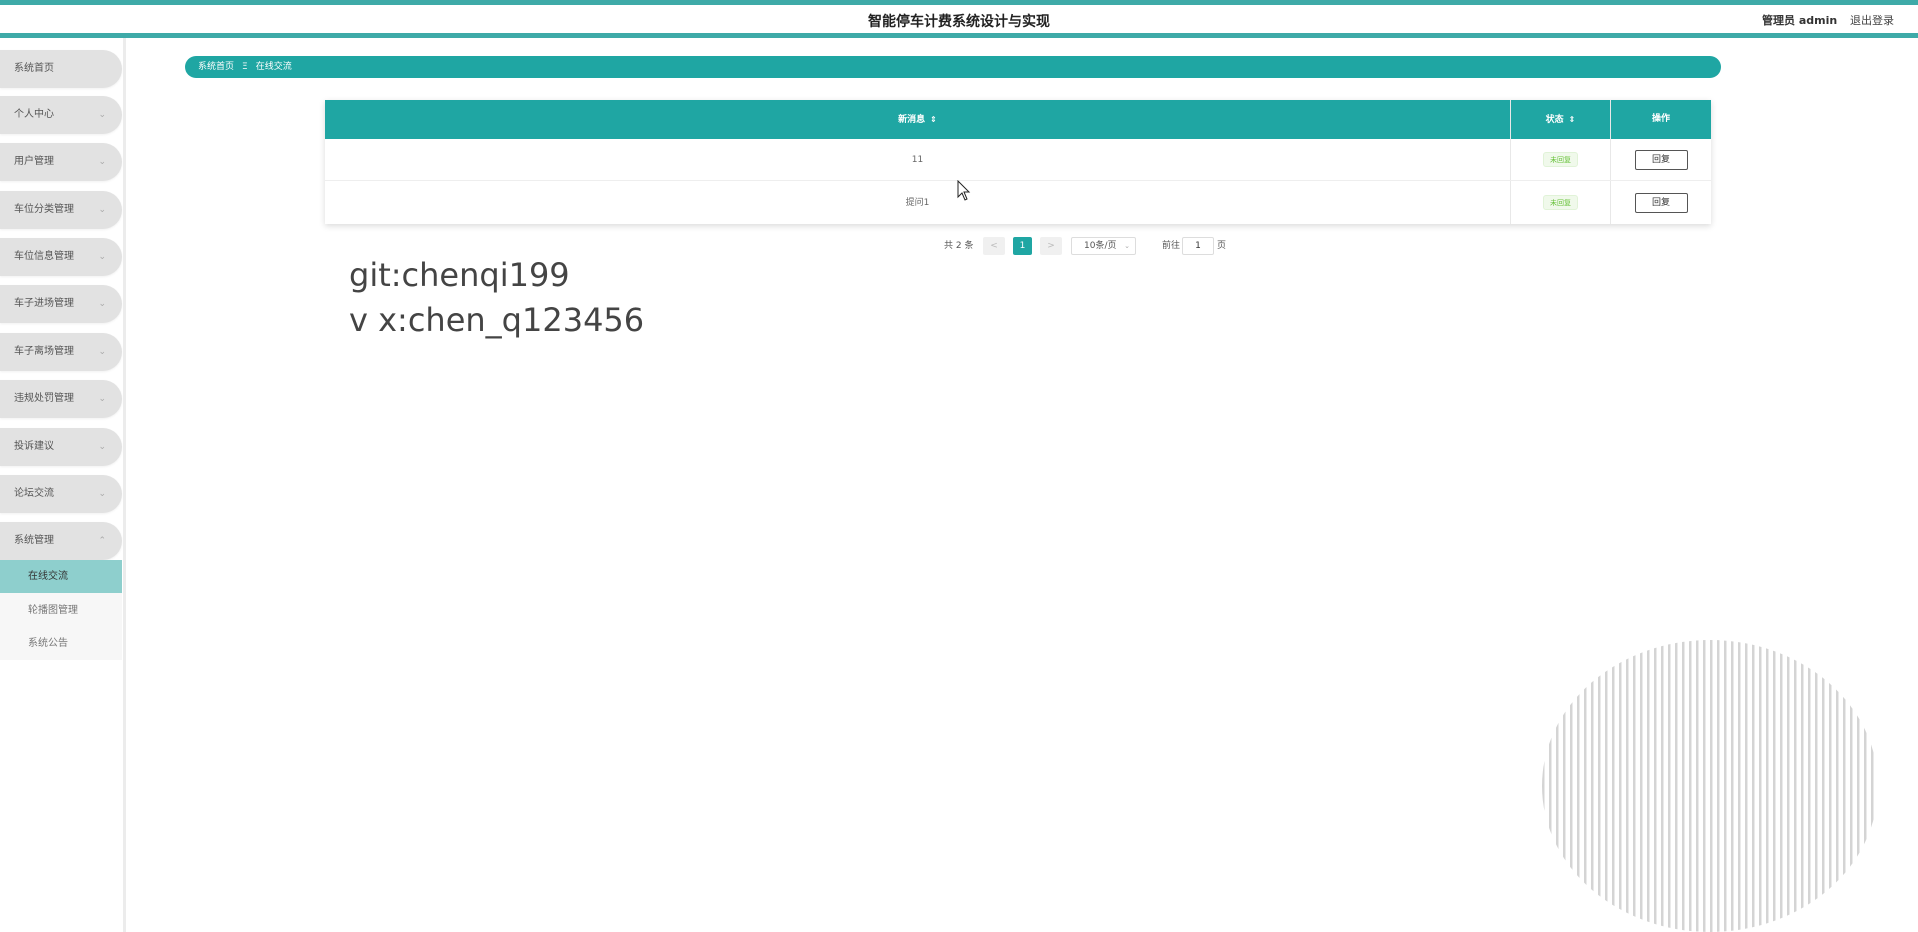  I want to click on table-row: 11 未回复 回复, so click(1018, 160).